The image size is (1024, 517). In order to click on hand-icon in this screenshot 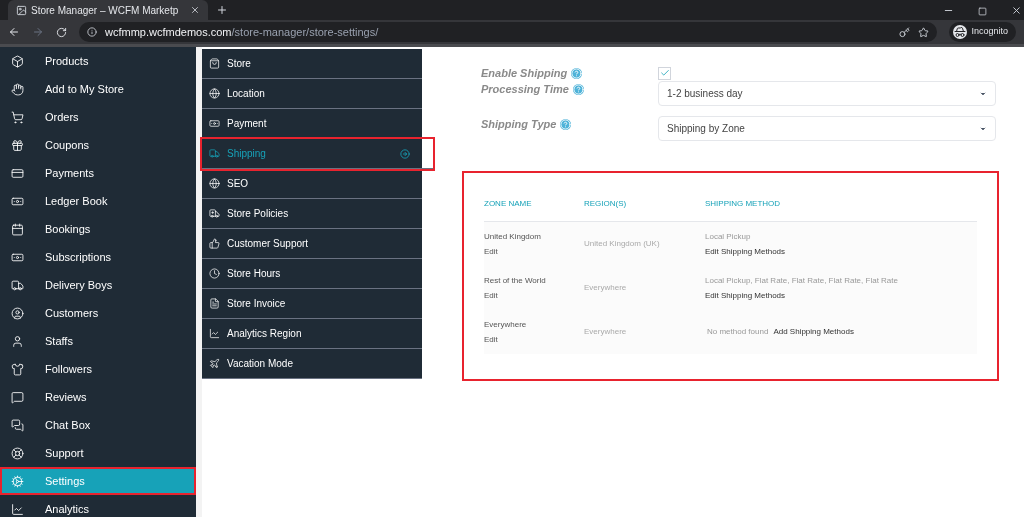, I will do `click(17, 89)`.